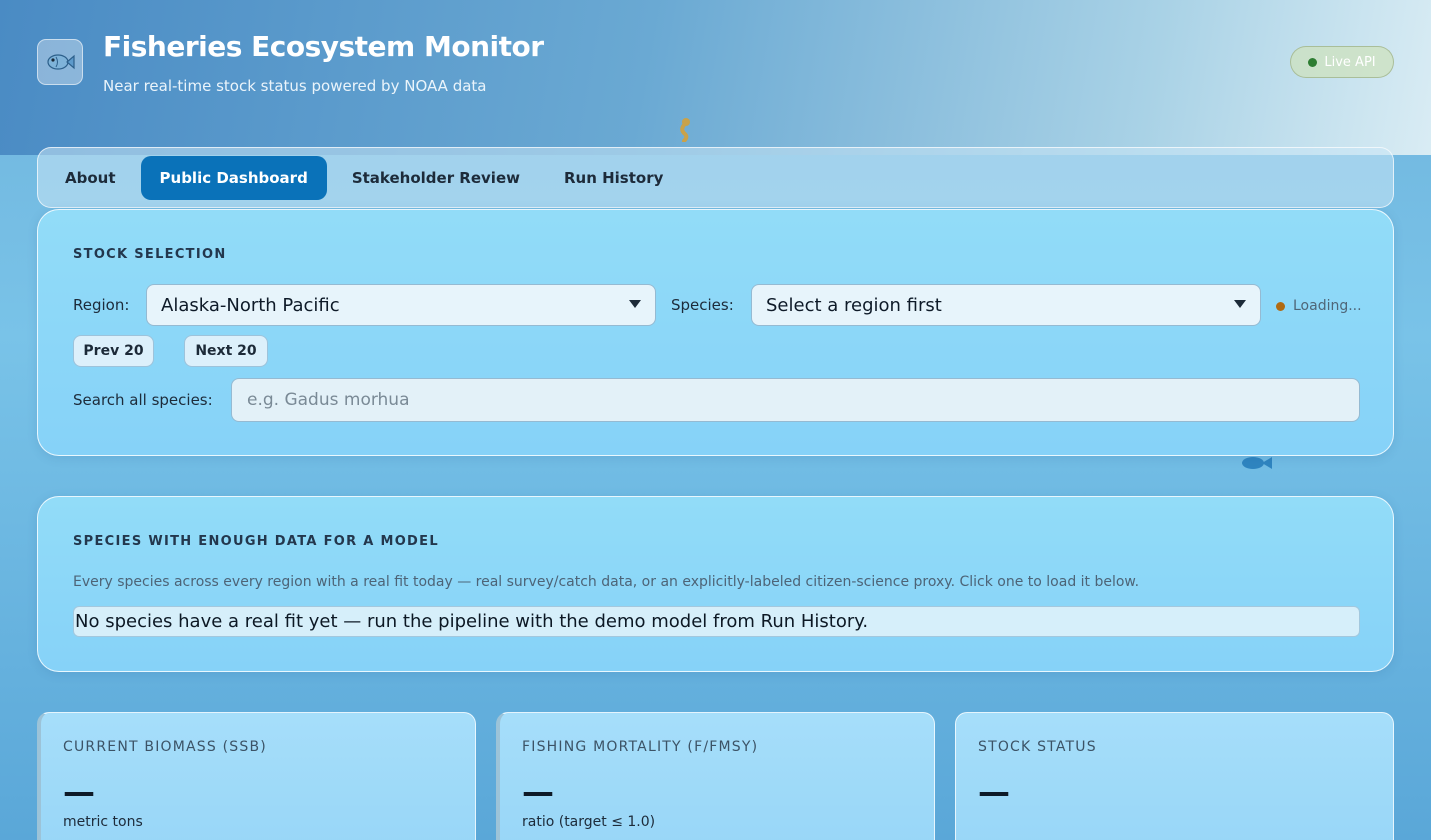 Image resolution: width=1431 pixels, height=840 pixels. I want to click on live-api-badge: Live API, so click(1342, 62).